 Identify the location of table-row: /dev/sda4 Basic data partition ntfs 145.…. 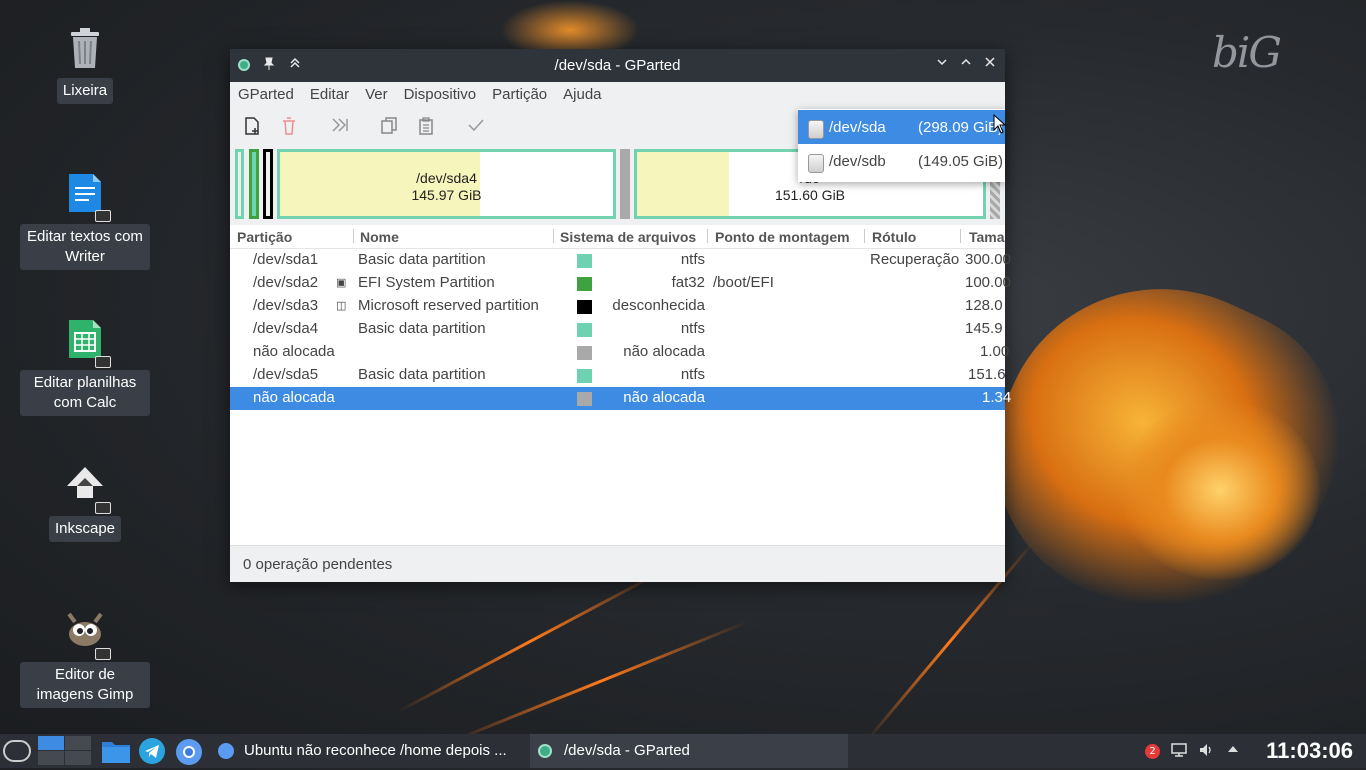
(617, 329).